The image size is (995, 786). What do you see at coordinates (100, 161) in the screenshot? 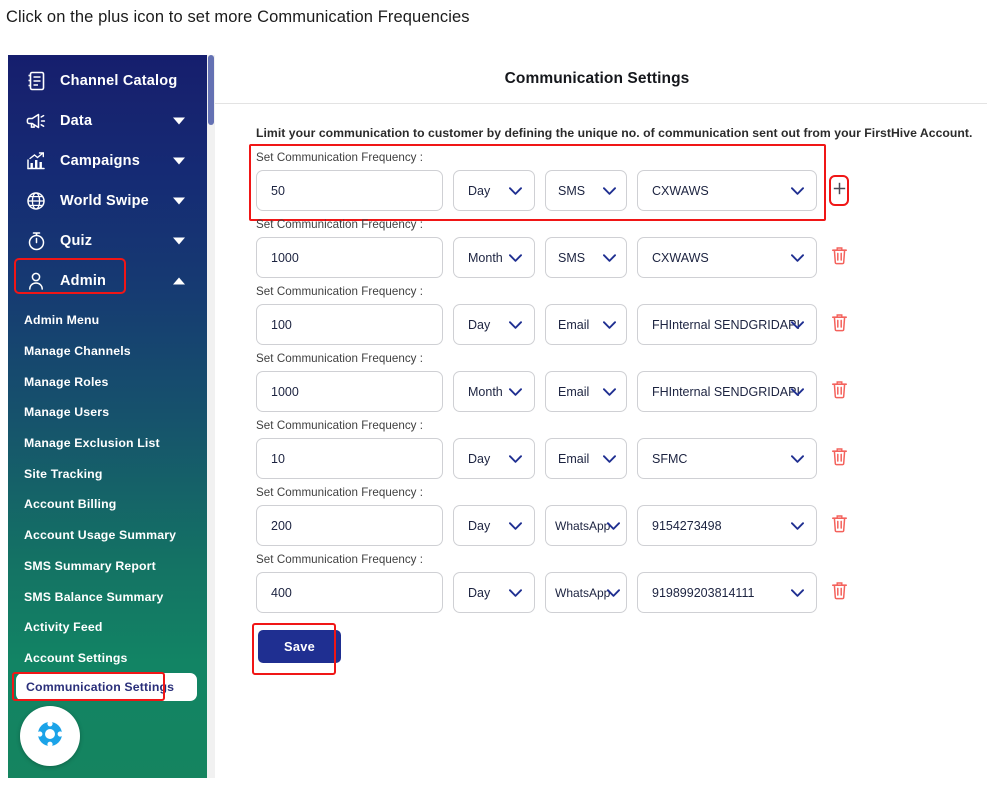
I see `sidebar-item-label: Campaigns` at bounding box center [100, 161].